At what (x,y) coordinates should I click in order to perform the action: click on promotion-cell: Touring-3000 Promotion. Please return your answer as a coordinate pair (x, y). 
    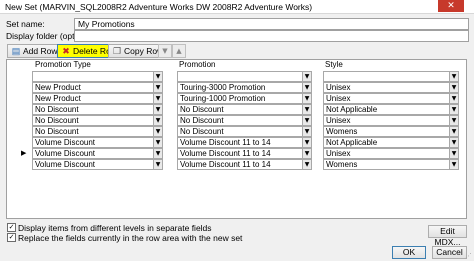
    Looking at the image, I should click on (240, 87).